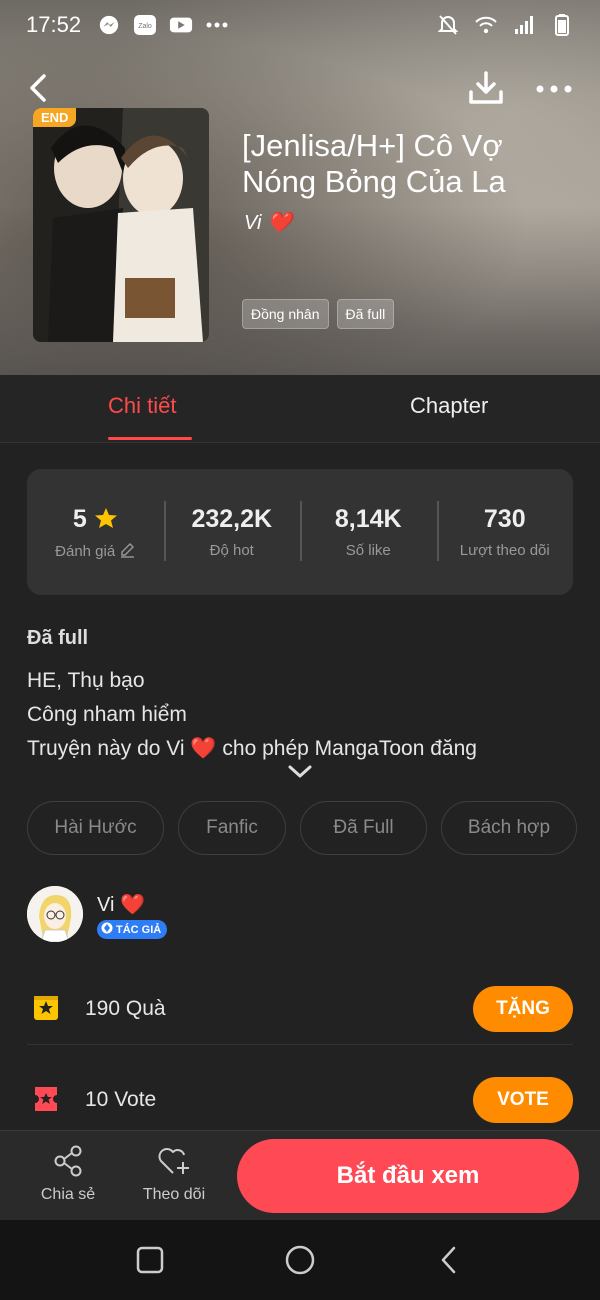 The width and height of the screenshot is (600, 1300). Describe the element at coordinates (174, 1164) in the screenshot. I see `heart-plus-icon` at that location.